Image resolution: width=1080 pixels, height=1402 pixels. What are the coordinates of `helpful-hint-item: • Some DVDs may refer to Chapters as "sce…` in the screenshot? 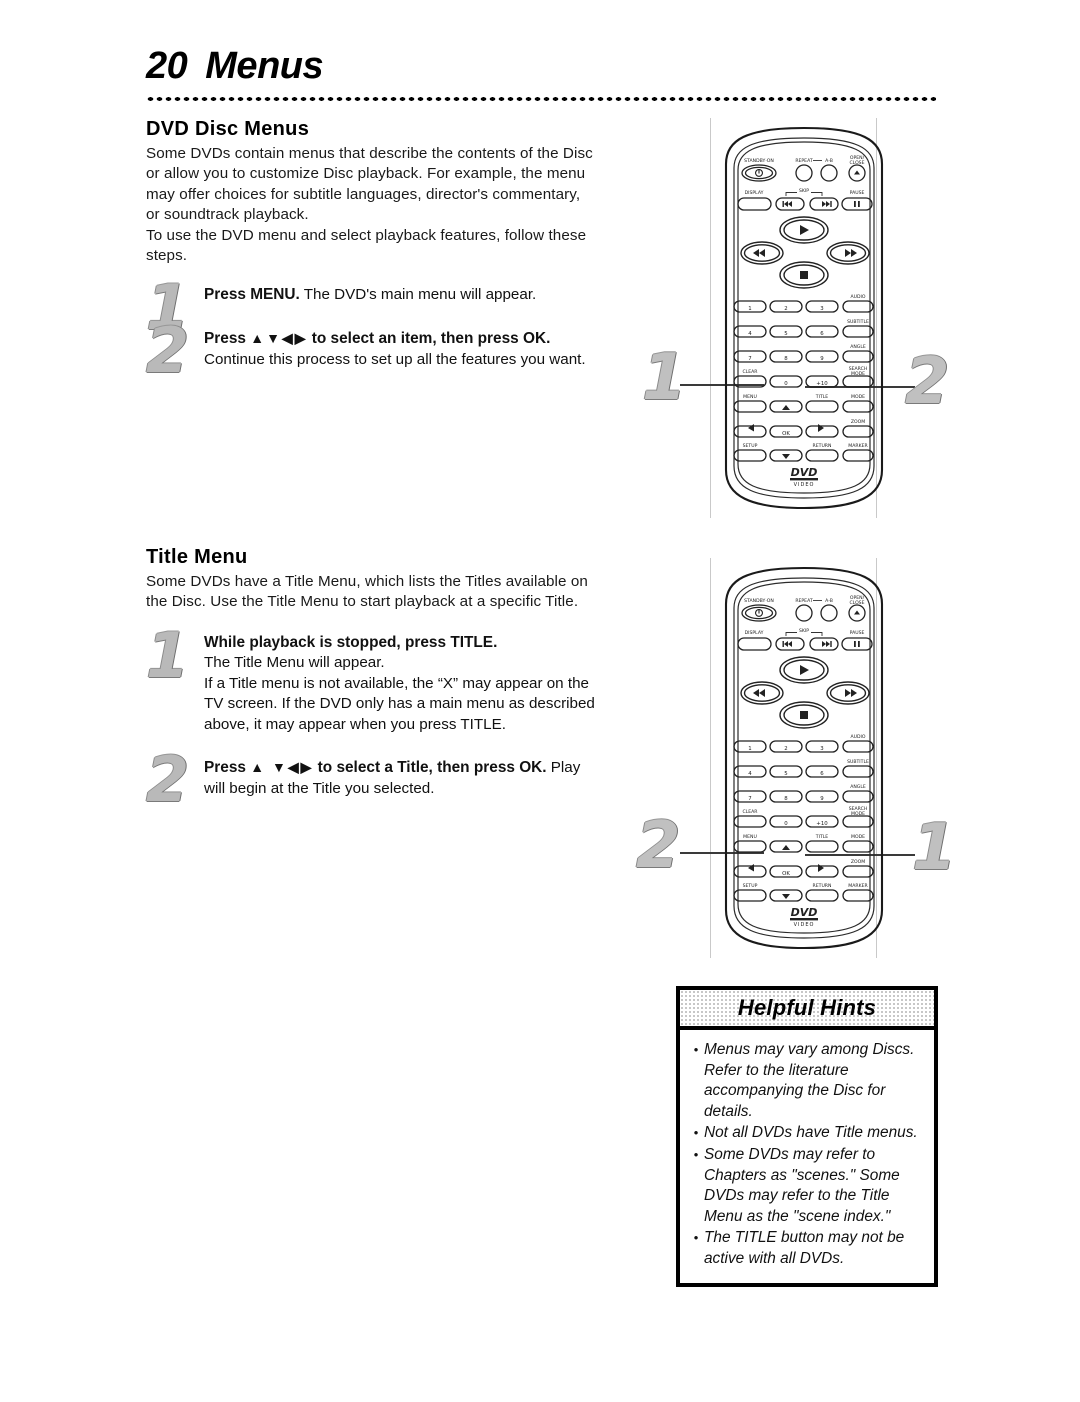 It's located at (807, 1186).